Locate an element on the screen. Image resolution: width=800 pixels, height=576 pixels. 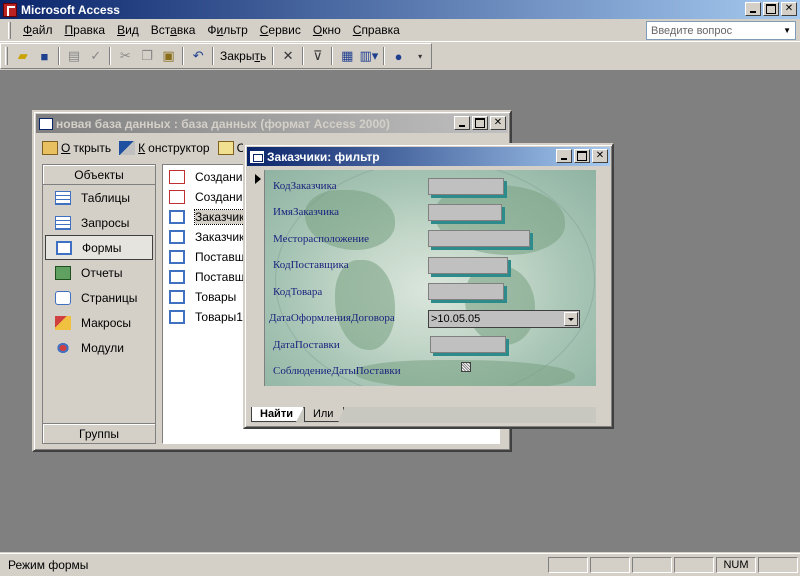
object-pages: Страницы is located at coordinates (99, 297).